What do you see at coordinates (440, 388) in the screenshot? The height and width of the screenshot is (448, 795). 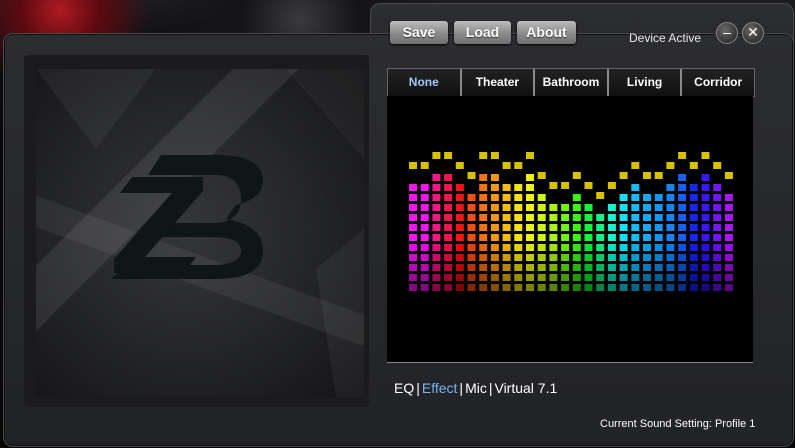 I see `mode-effect: Effect` at bounding box center [440, 388].